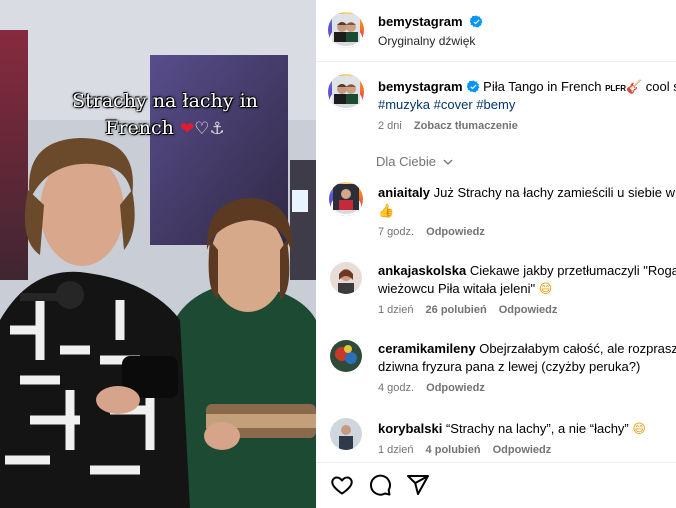 This screenshot has width=676, height=508. What do you see at coordinates (542, 86) in the screenshot?
I see `caption-prefix: Piła Tango in French` at bounding box center [542, 86].